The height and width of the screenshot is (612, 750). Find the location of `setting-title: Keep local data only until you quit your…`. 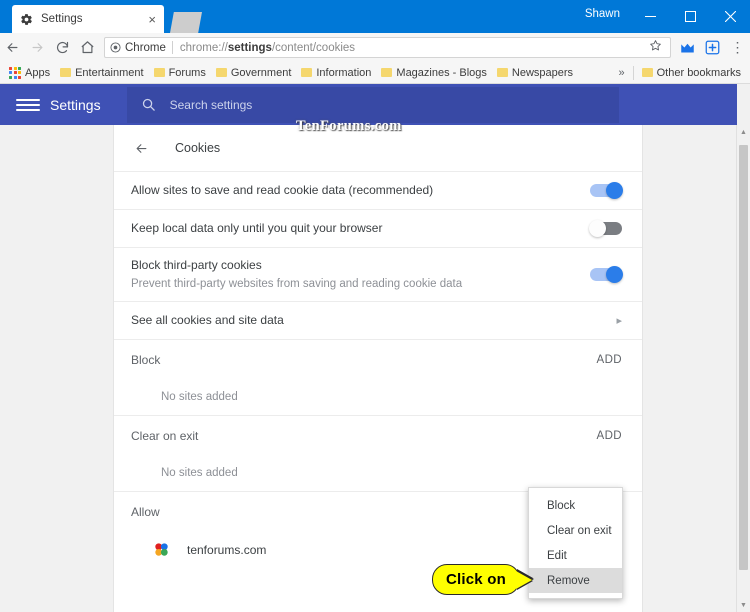

setting-title: Keep local data only until you quit your… is located at coordinates (257, 228).